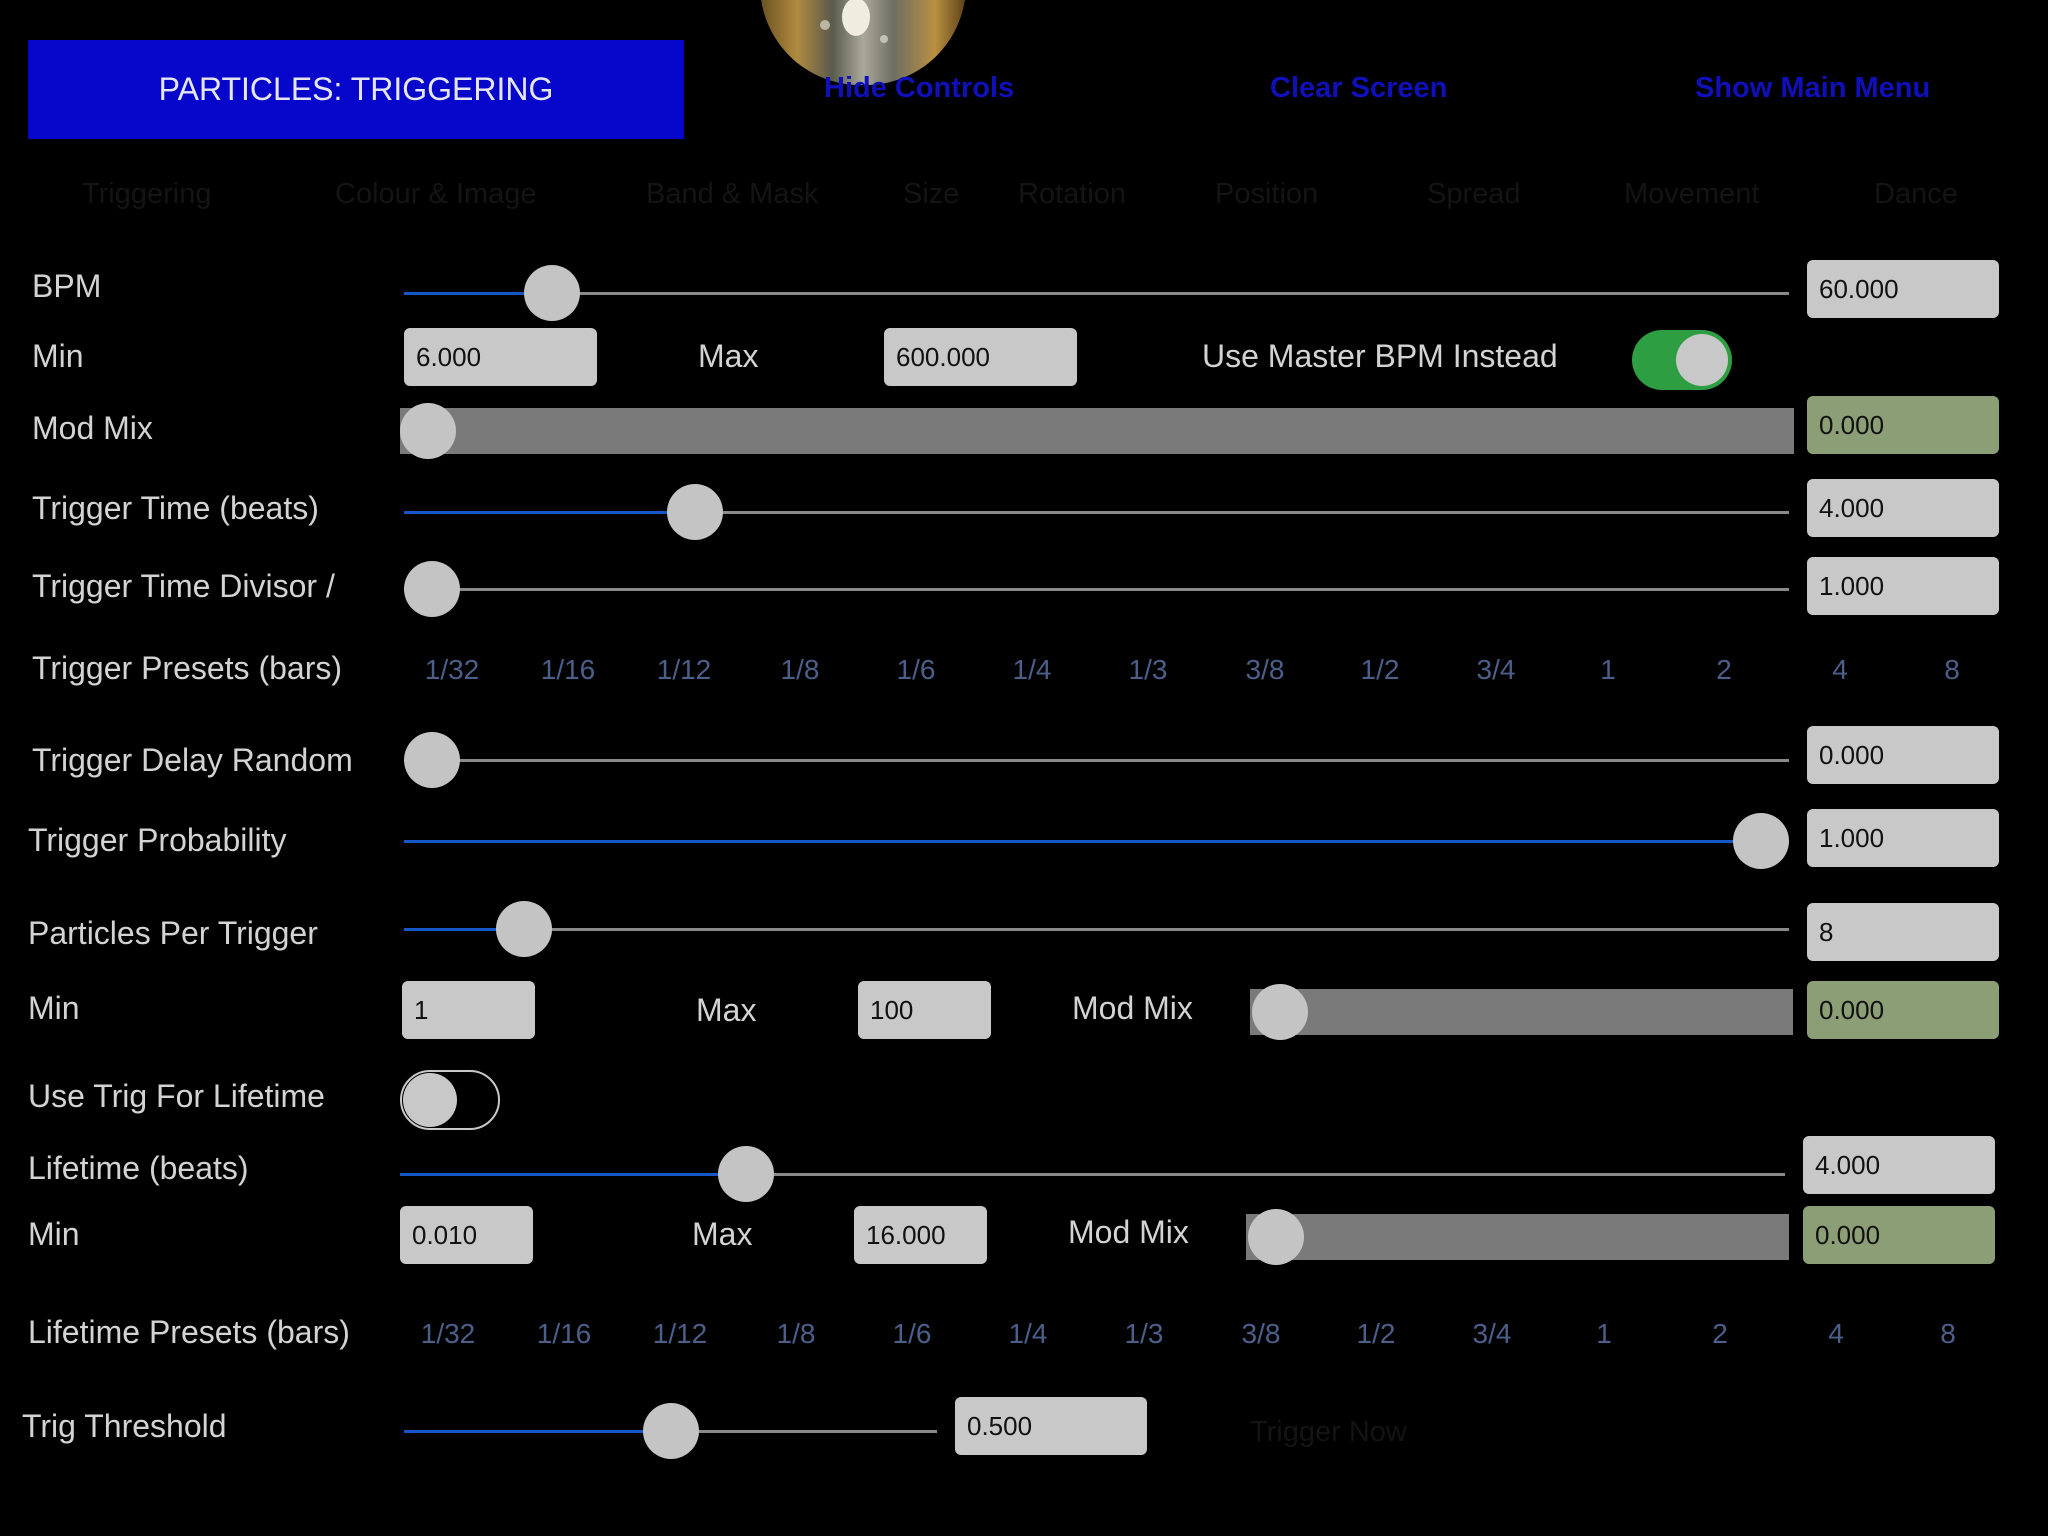 This screenshot has width=2048, height=1536. Describe the element at coordinates (1903, 755) in the screenshot. I see `trigger-delay-value-field: 0.000` at that location.